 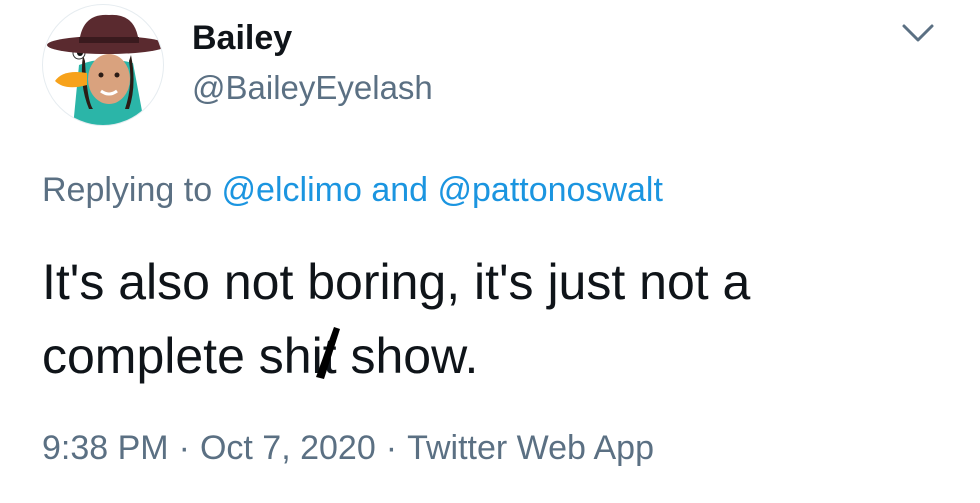 I want to click on tweet-source: Twitter Web App, so click(x=530, y=448).